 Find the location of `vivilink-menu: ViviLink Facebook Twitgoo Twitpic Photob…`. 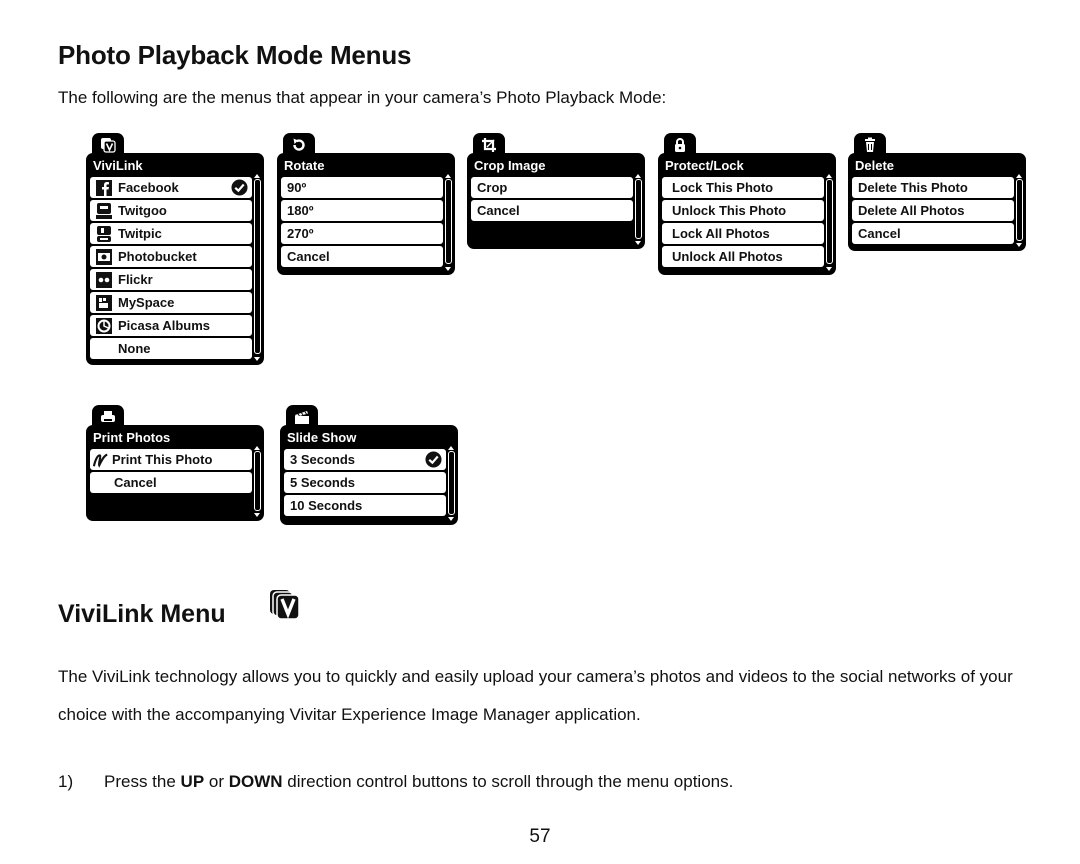

vivilink-menu: ViviLink Facebook Twitgoo Twitpic Photob… is located at coordinates (175, 249).